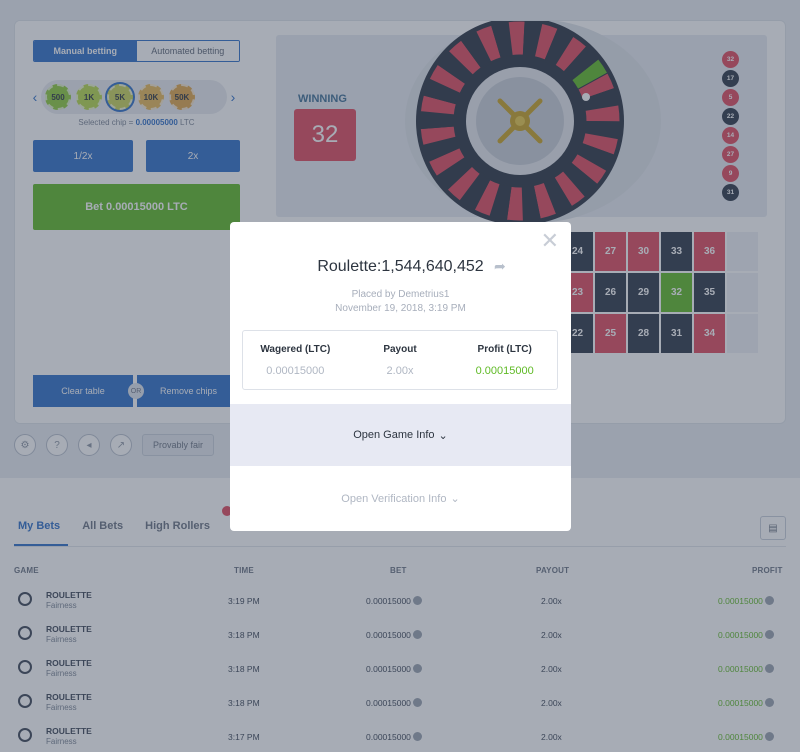 This screenshot has height=752, width=800. Describe the element at coordinates (504, 371) in the screenshot. I see `profit-value: 0.00015000` at that location.